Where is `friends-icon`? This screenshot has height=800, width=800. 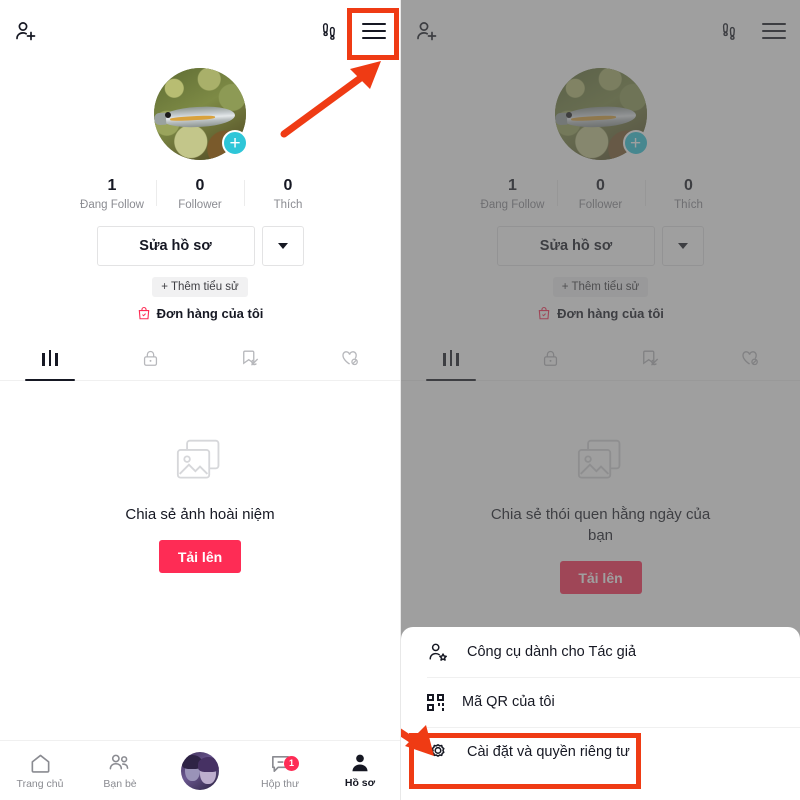
friends-icon is located at coordinates (119, 761).